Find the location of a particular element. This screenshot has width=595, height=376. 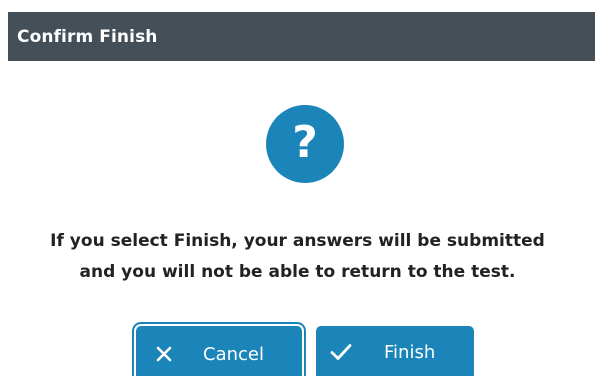

finish-button: Finish is located at coordinates (395, 351).